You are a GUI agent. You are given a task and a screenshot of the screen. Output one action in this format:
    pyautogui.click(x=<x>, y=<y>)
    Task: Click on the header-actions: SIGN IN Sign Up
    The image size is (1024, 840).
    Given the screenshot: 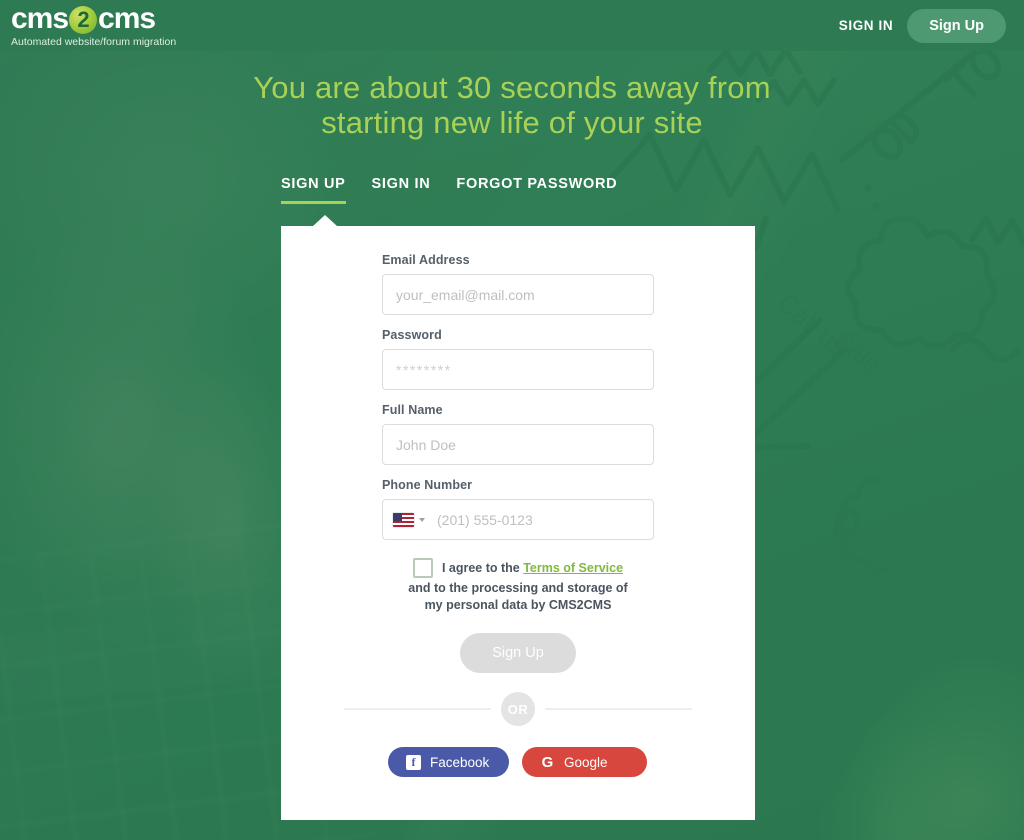 What is the action you would take?
    pyautogui.click(x=922, y=25)
    